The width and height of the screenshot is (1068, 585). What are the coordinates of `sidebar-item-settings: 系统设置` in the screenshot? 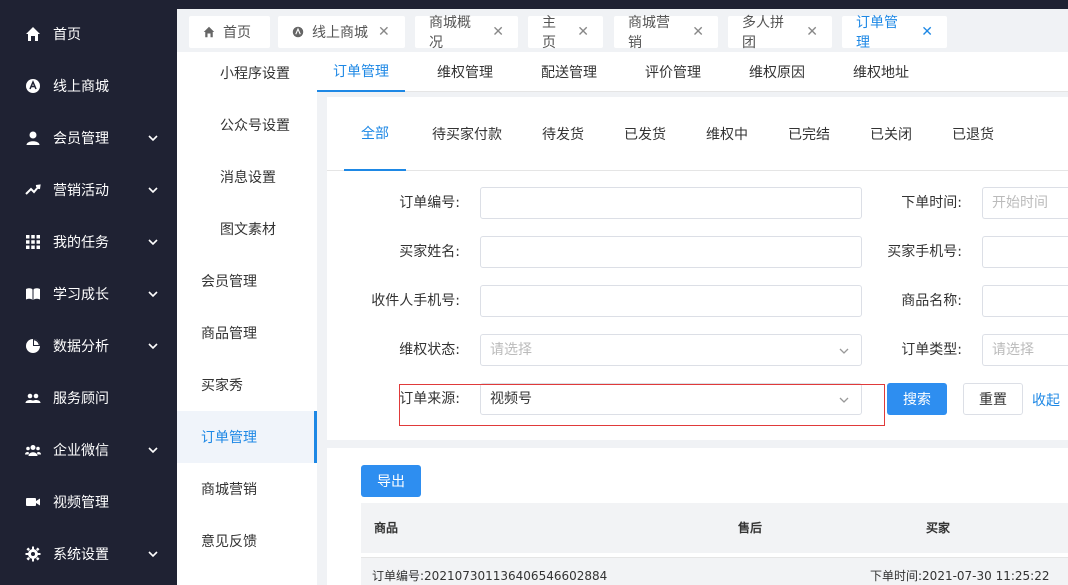 It's located at (88, 554).